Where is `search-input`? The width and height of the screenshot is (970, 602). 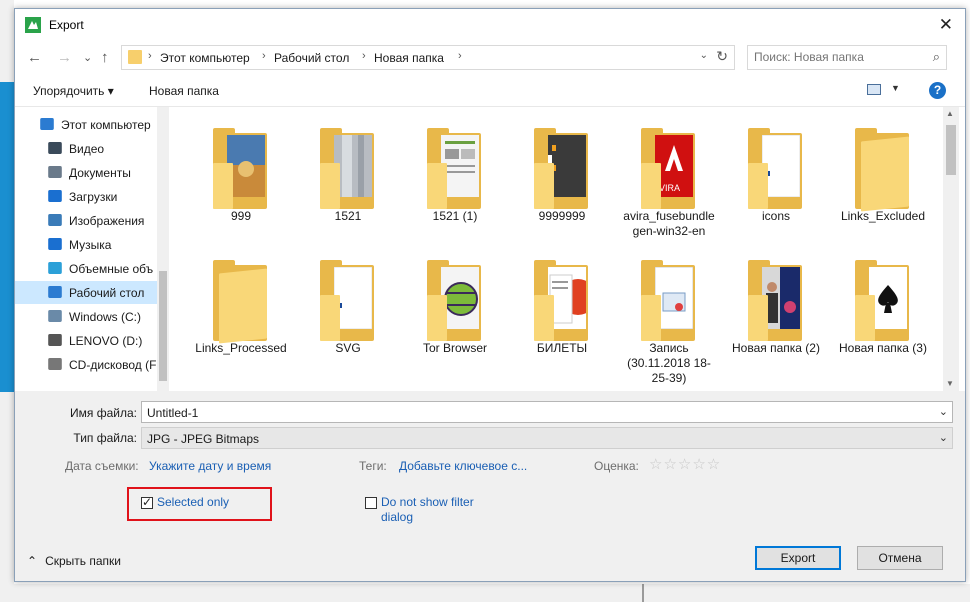 search-input is located at coordinates (839, 57).